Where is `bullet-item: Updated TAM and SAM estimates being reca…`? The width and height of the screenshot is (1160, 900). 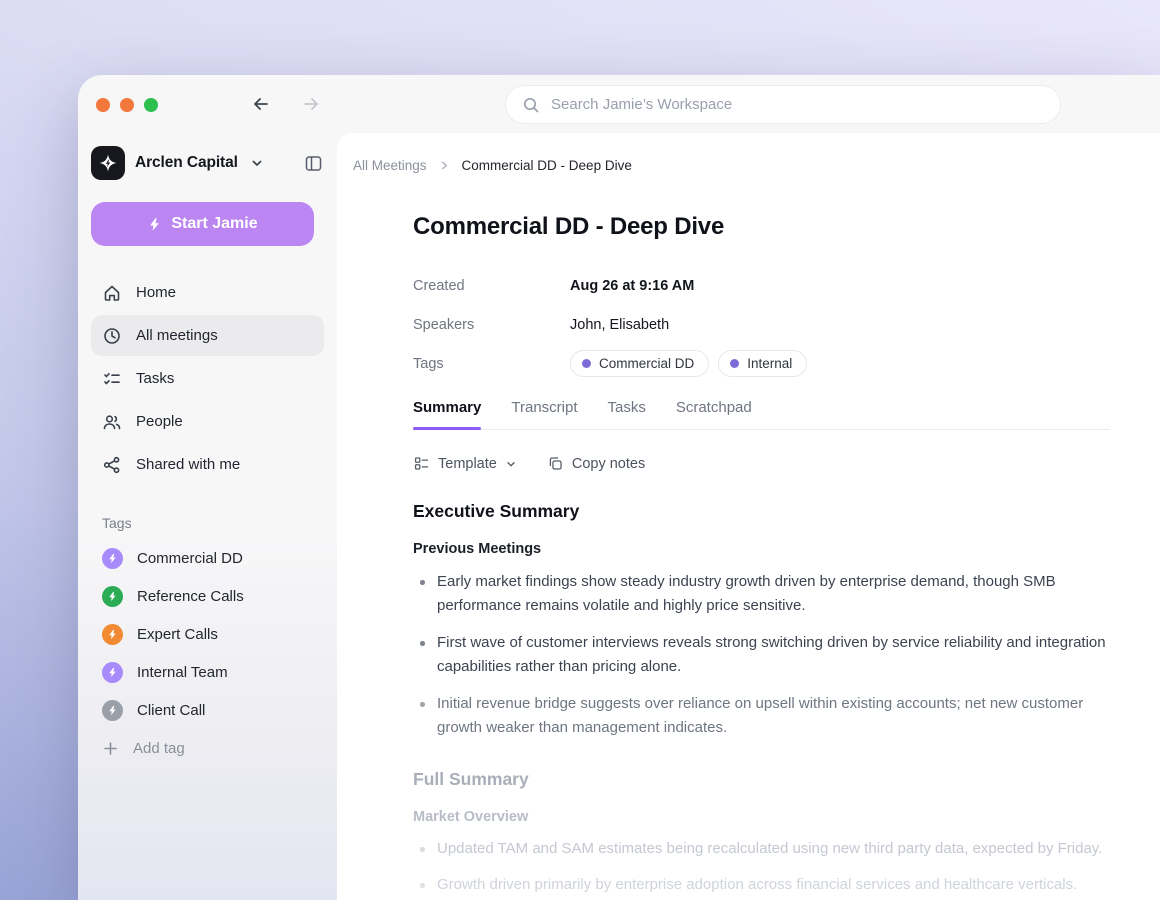
bullet-item: Updated TAM and SAM estimates being reca… is located at coordinates (761, 849).